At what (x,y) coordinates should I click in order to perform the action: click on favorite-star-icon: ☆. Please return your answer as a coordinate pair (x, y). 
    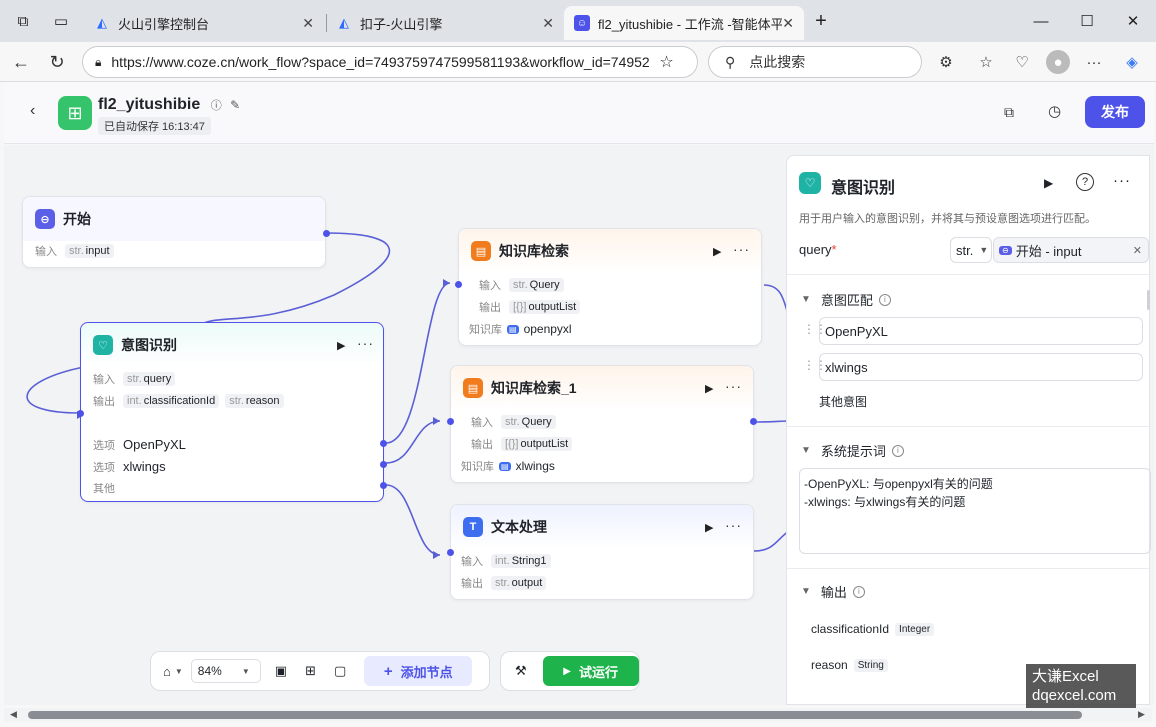
    Looking at the image, I should click on (666, 62).